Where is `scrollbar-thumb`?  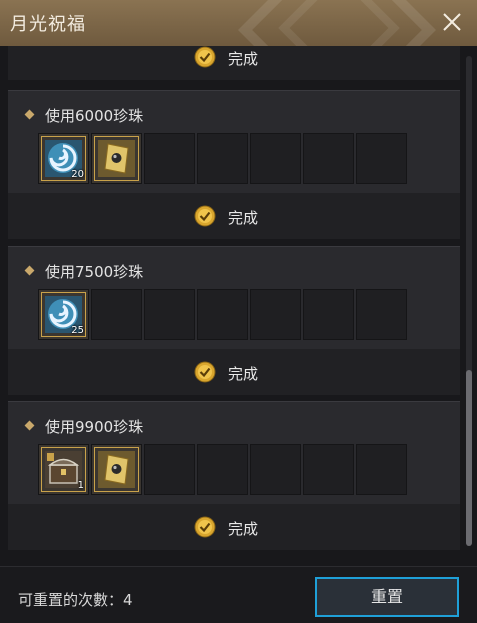 scrollbar-thumb is located at coordinates (469, 458).